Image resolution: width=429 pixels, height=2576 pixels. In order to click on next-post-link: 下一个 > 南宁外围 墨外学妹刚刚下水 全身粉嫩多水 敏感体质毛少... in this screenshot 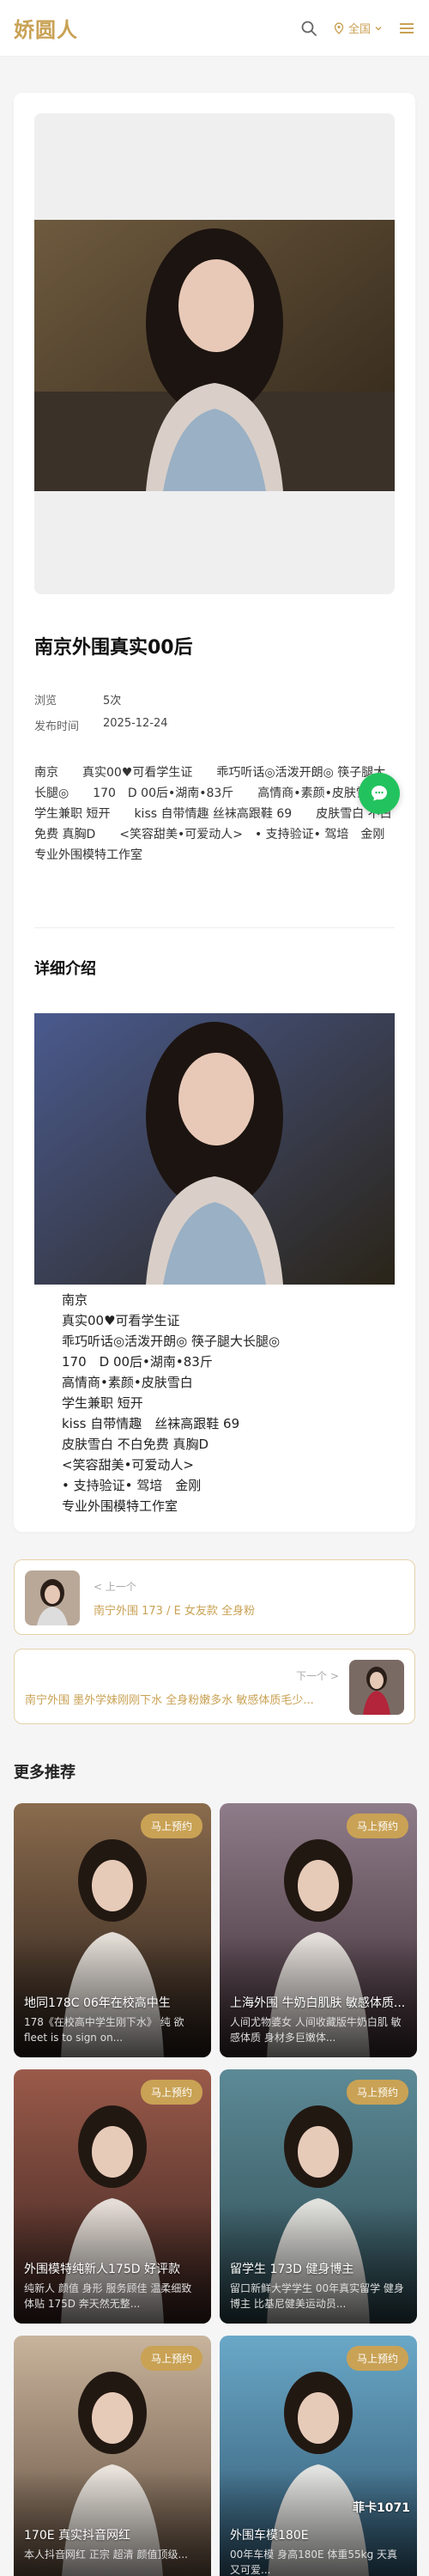, I will do `click(214, 1686)`.